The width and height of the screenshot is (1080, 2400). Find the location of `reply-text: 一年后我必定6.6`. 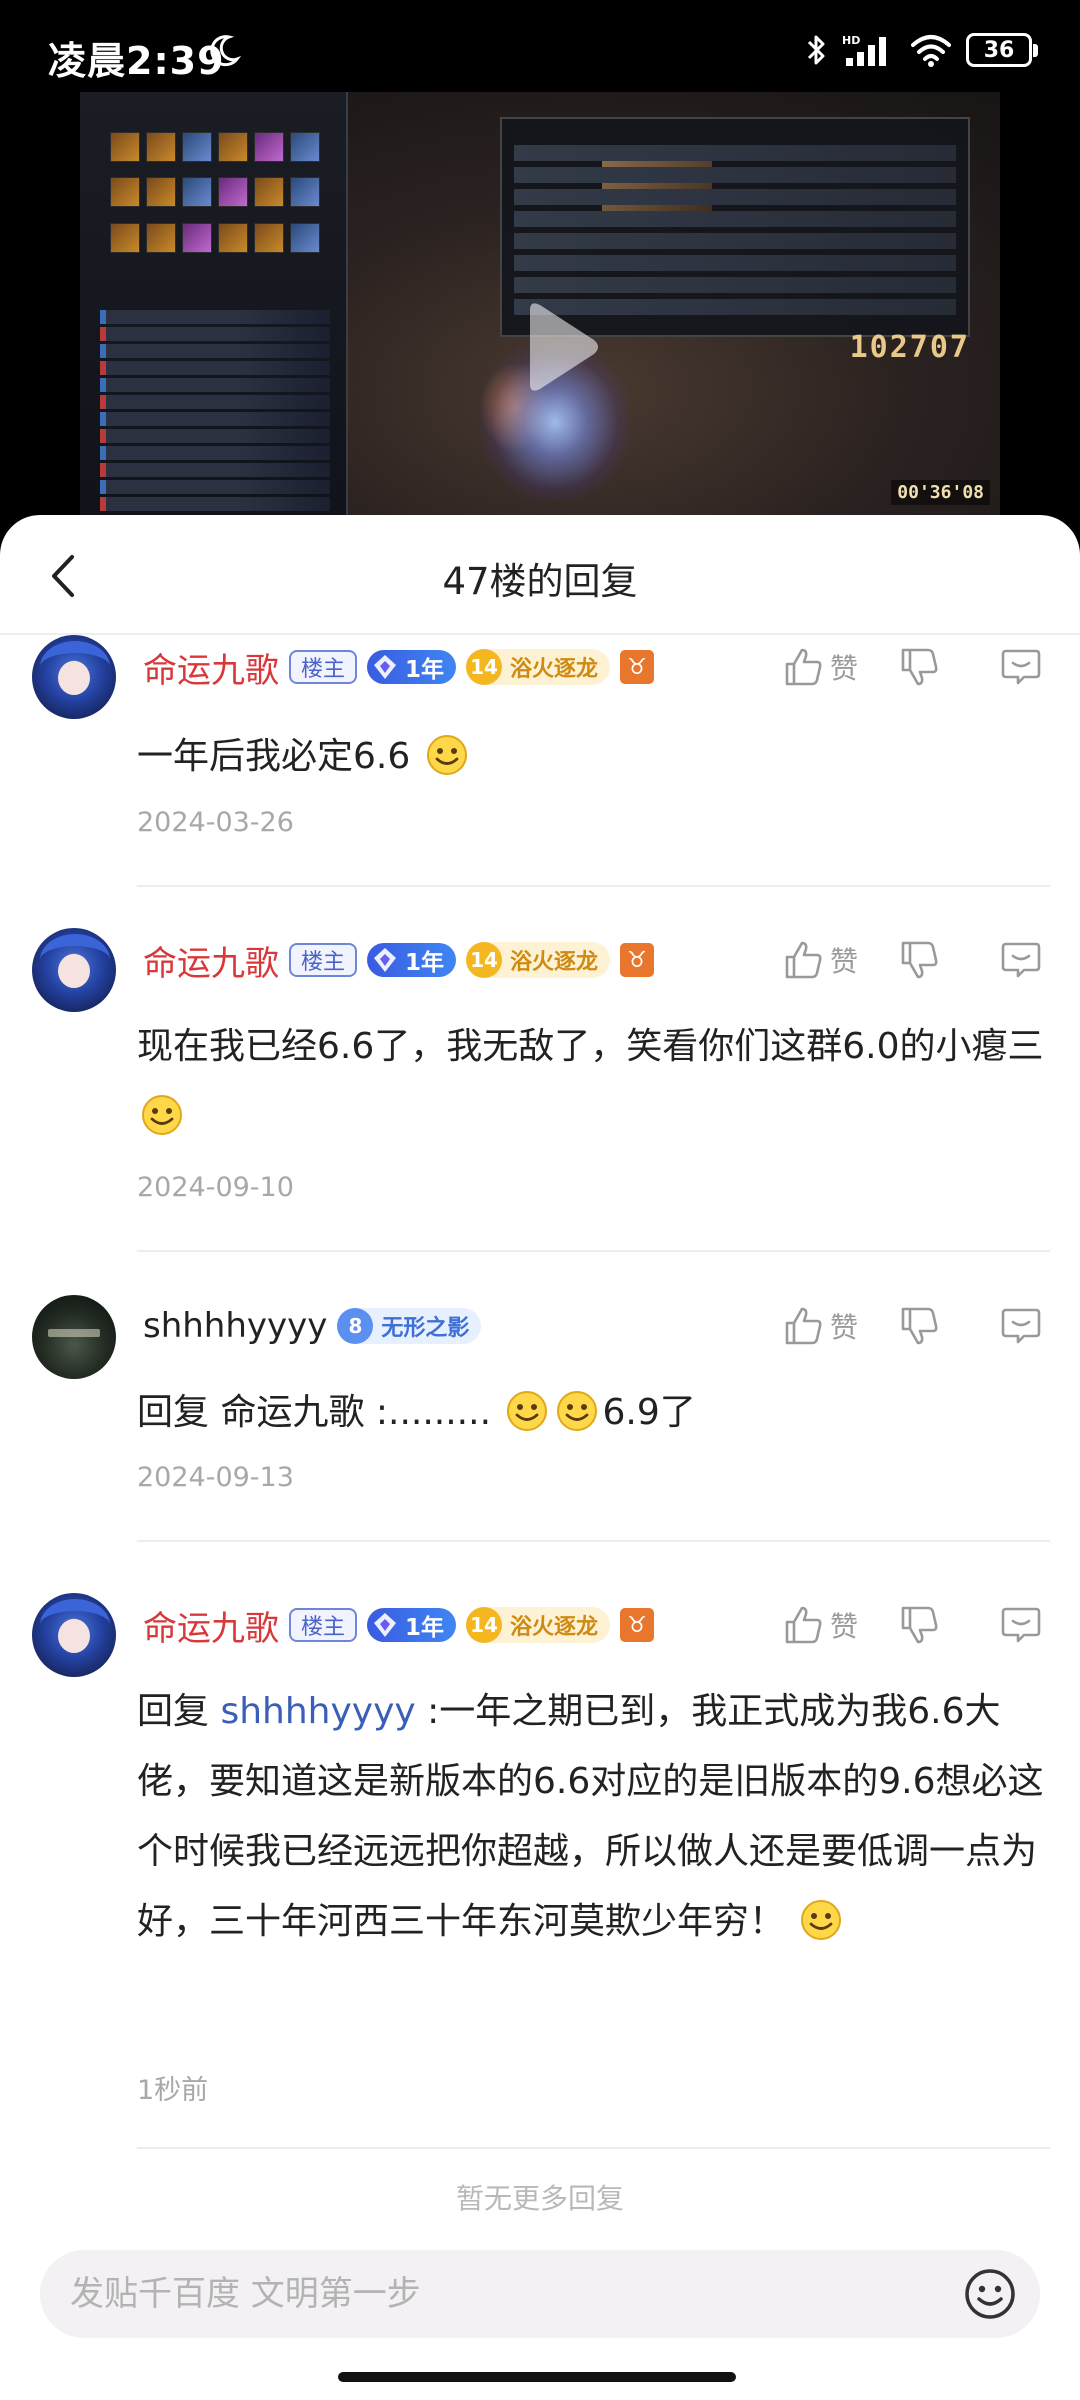

reply-text: 一年后我必定6.6 is located at coordinates (592, 757).